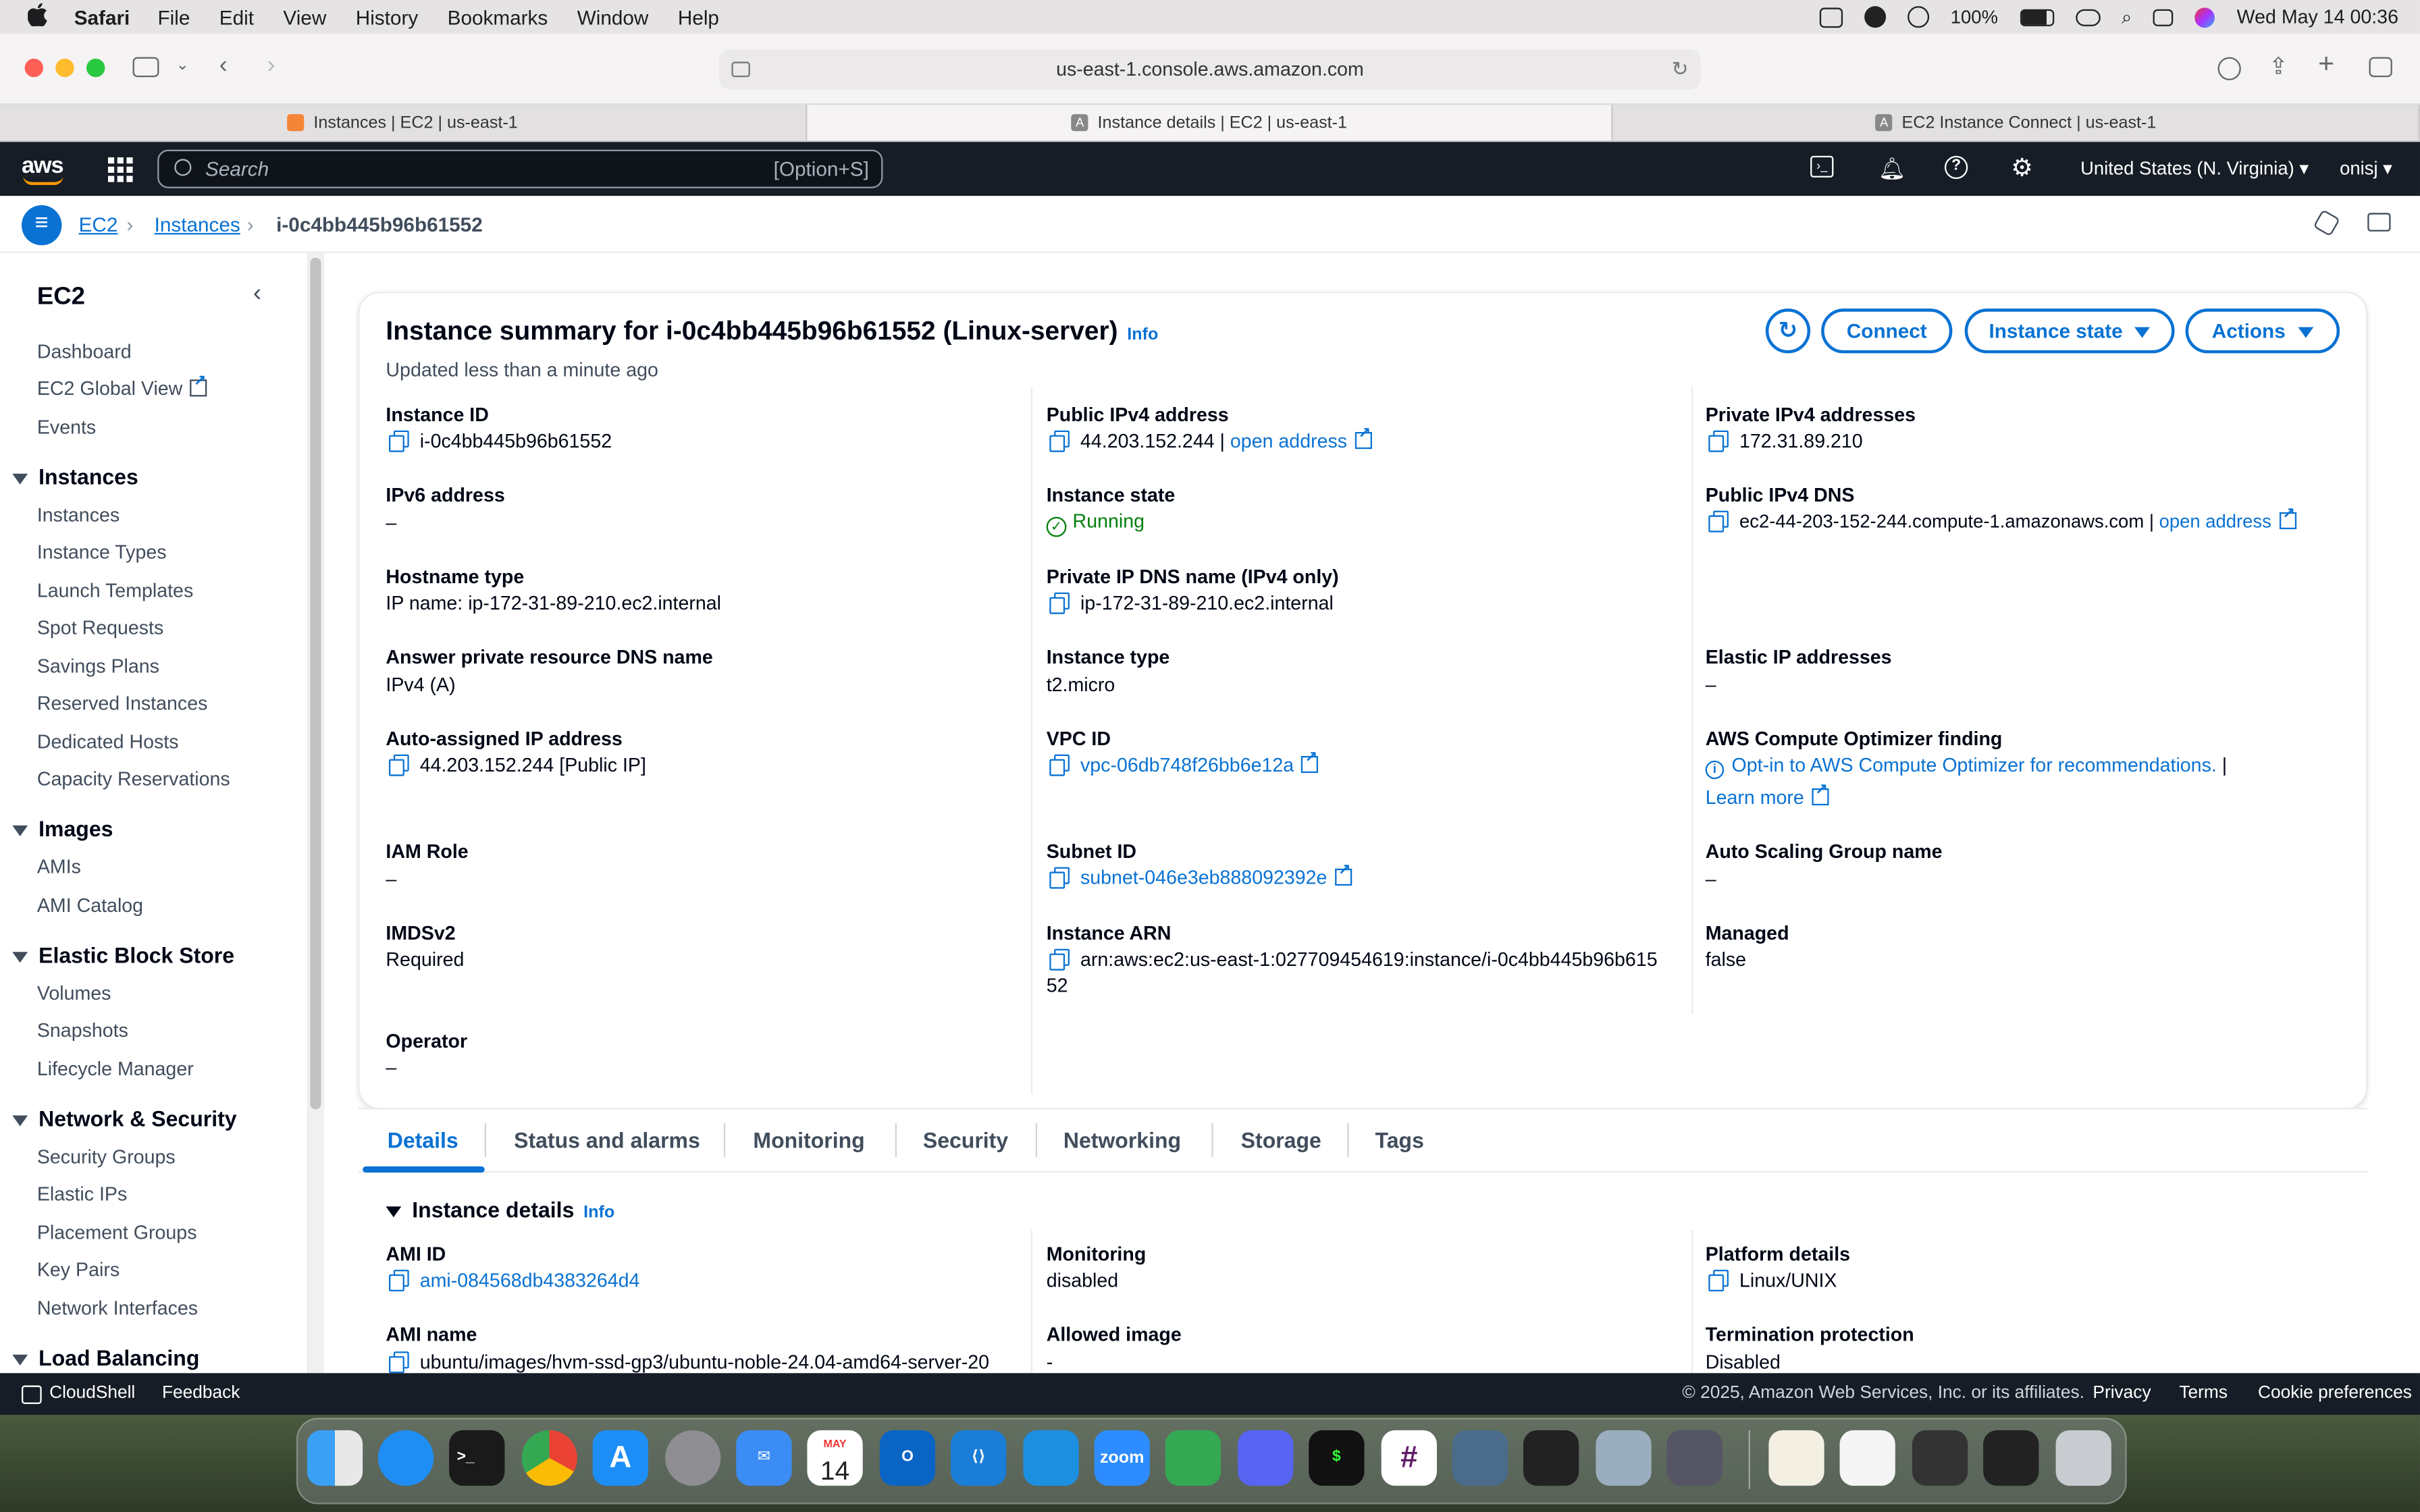 The image size is (2420, 1512). What do you see at coordinates (236, 16) in the screenshot?
I see `menu-edit: Edit` at bounding box center [236, 16].